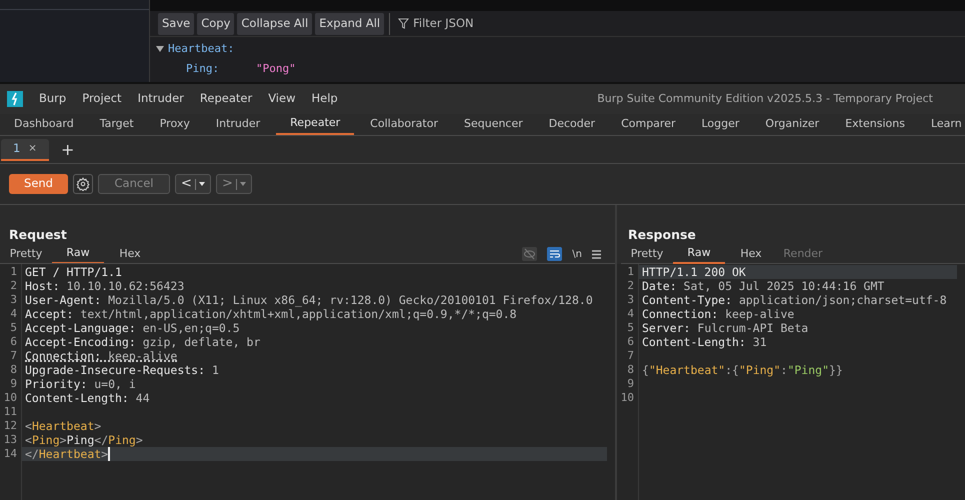 This screenshot has width=965, height=500. Describe the element at coordinates (630, 328) in the screenshot. I see `line-number: 5` at that location.